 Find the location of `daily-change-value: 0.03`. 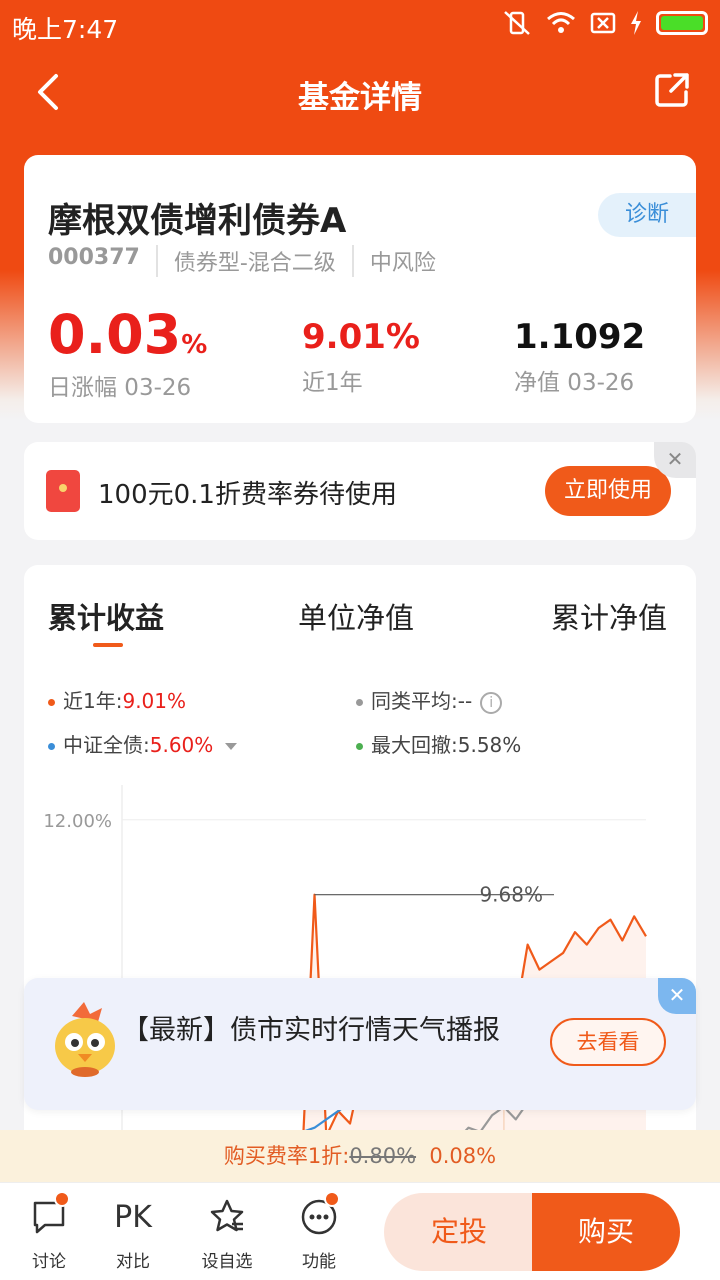

daily-change-value: 0.03 is located at coordinates (115, 334).